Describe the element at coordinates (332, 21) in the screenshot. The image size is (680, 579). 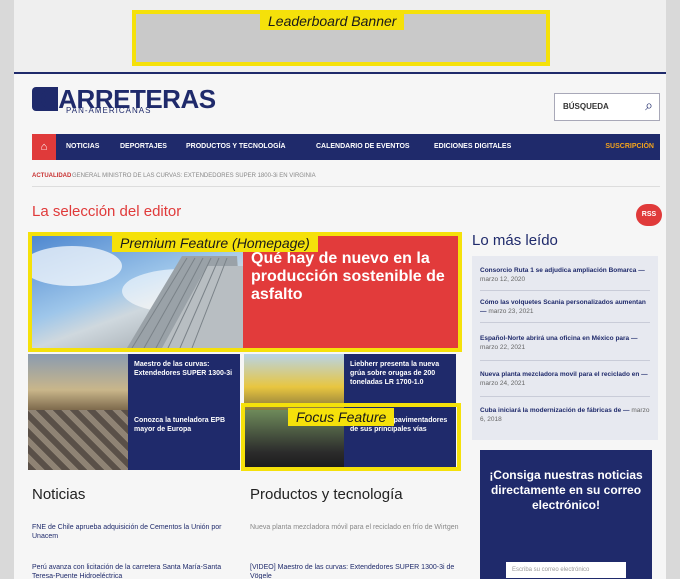
I see `leaderboard-banner-tag: Leaderboard Banner` at that location.